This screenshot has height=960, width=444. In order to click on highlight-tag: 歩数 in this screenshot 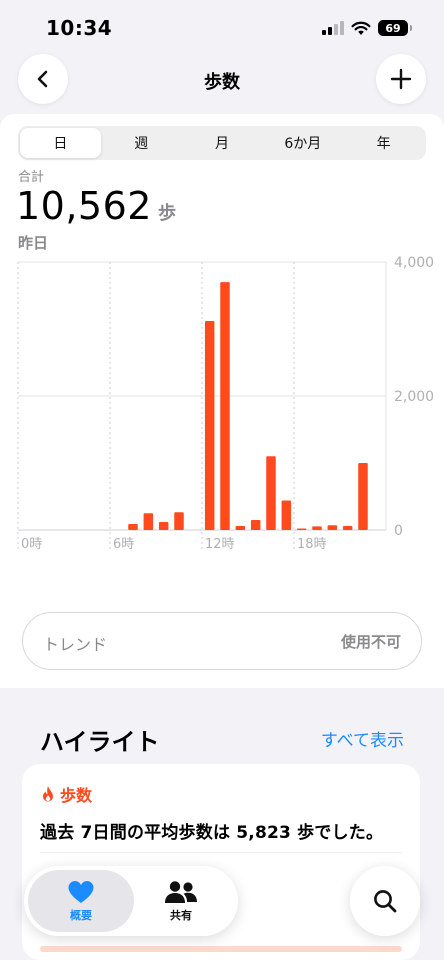, I will do `click(66, 794)`.